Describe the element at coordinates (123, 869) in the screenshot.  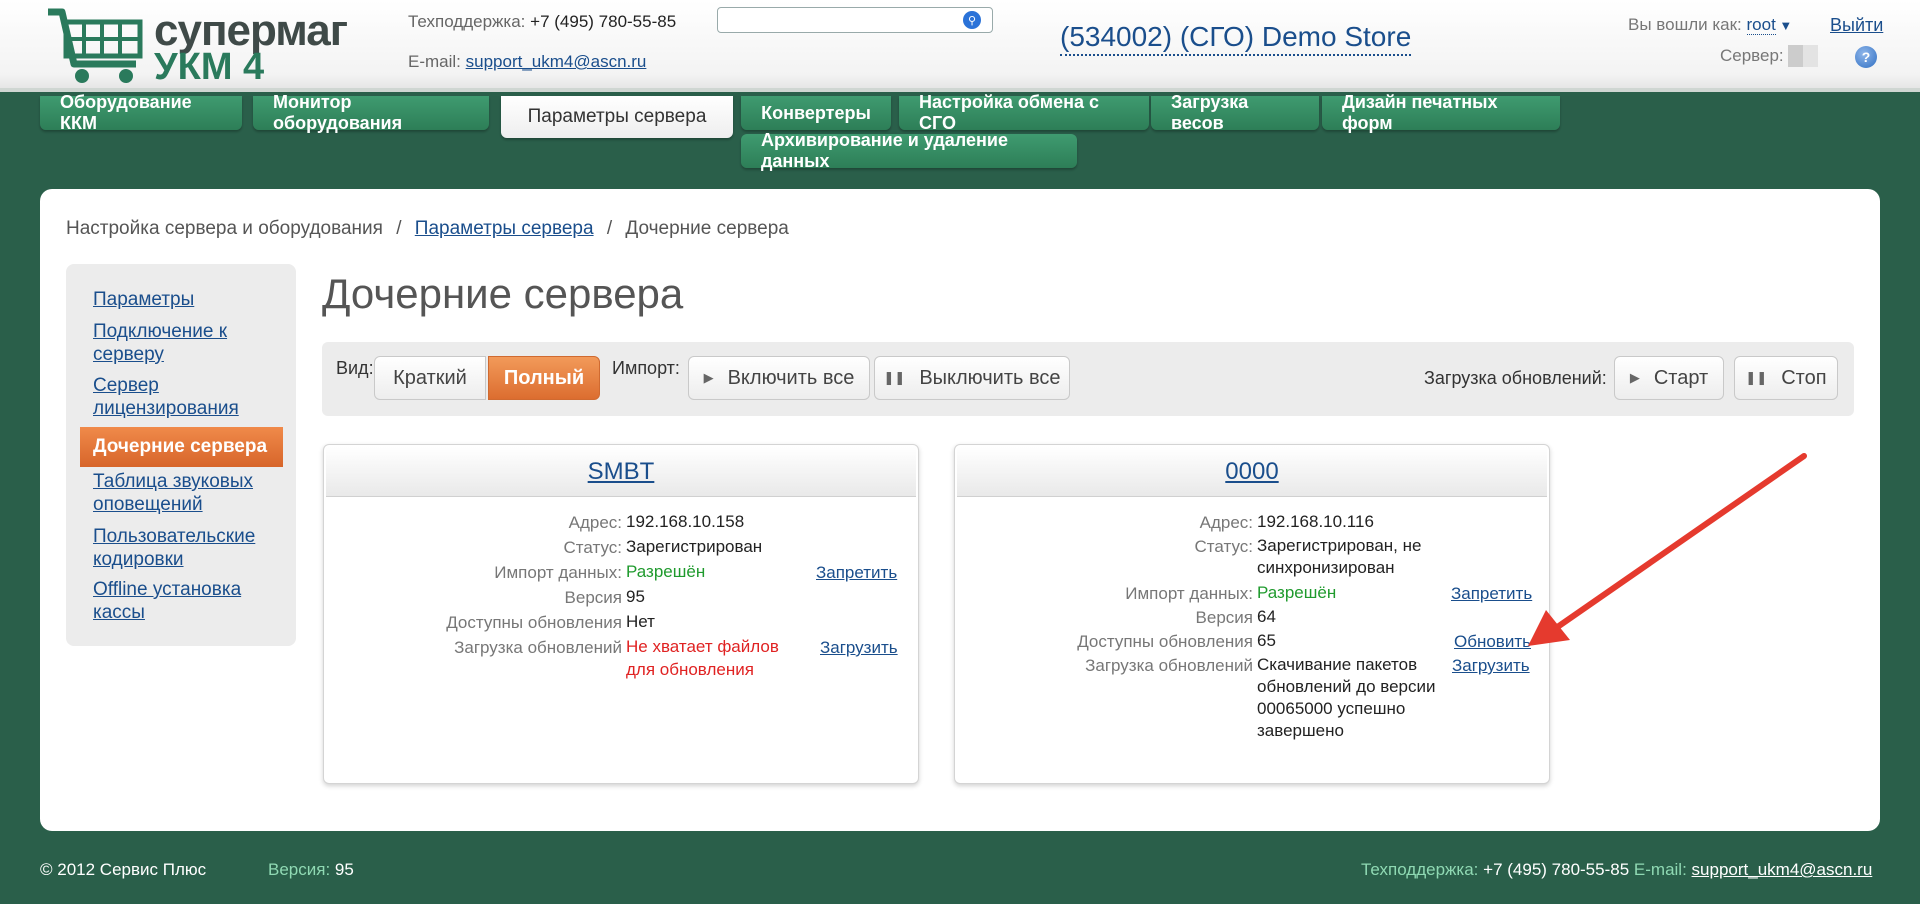
I see `footer-copyright: © 2012 Сервис Плюс` at that location.